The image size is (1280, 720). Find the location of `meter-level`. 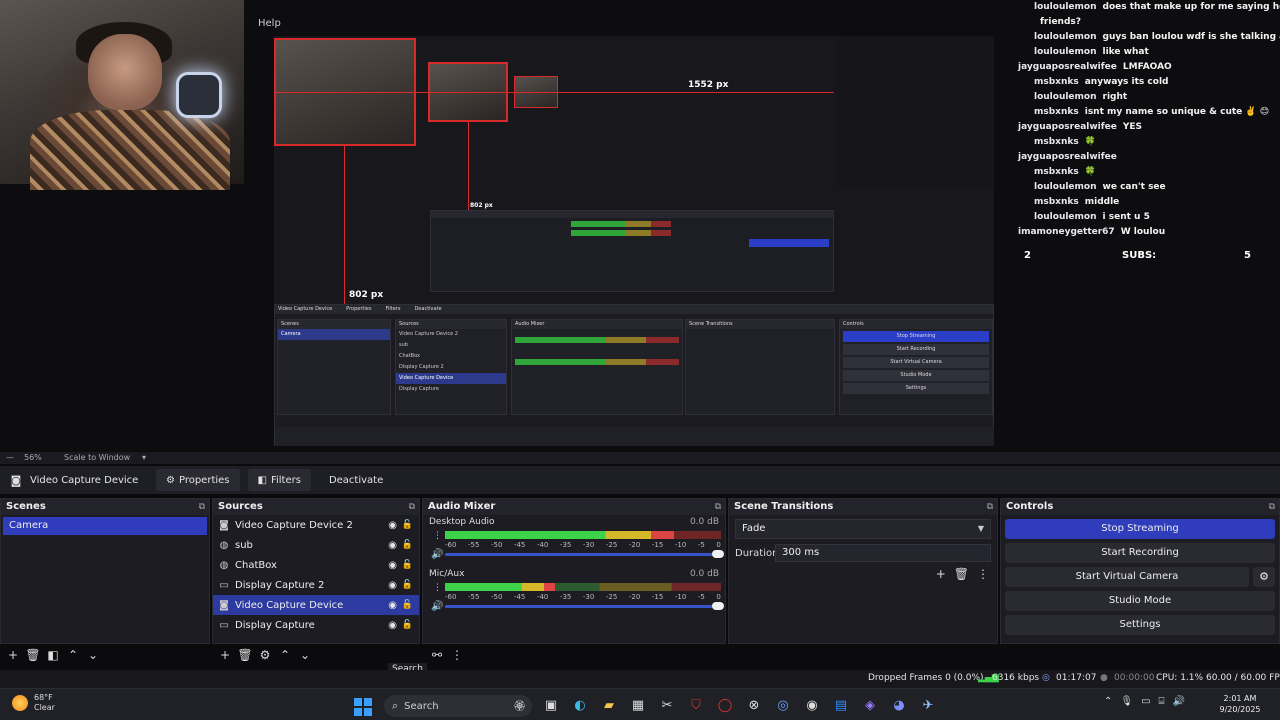

meter-level is located at coordinates (500, 587).